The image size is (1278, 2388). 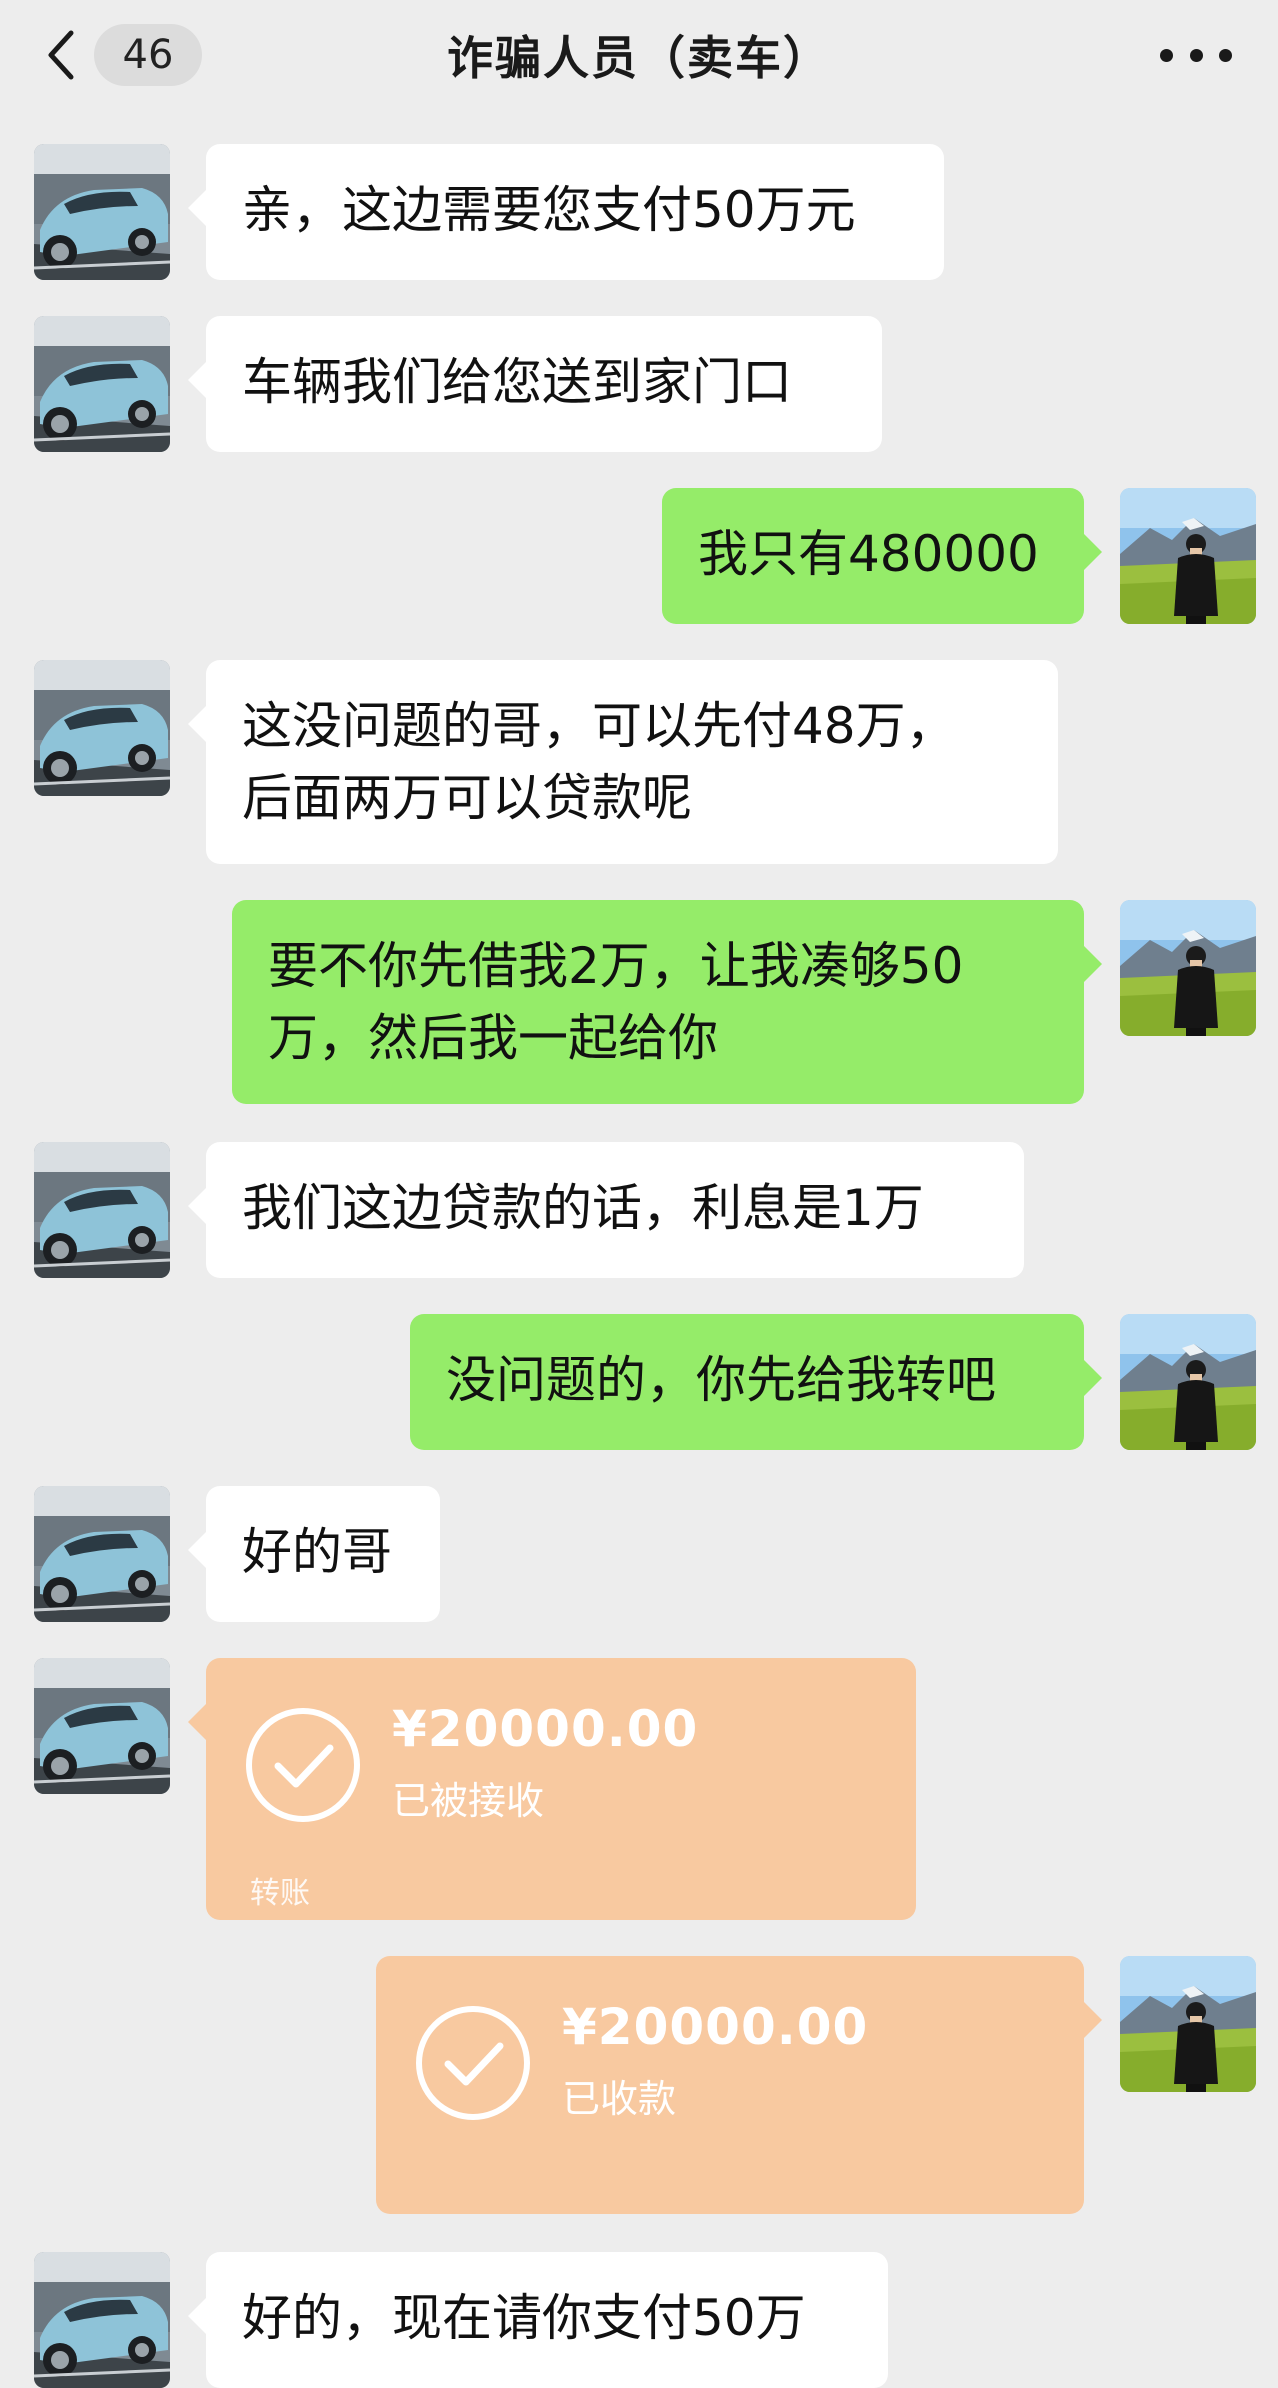 I want to click on message-text-line: 这没问题的哥，可以先付48万，, so click(x=599, y=726).